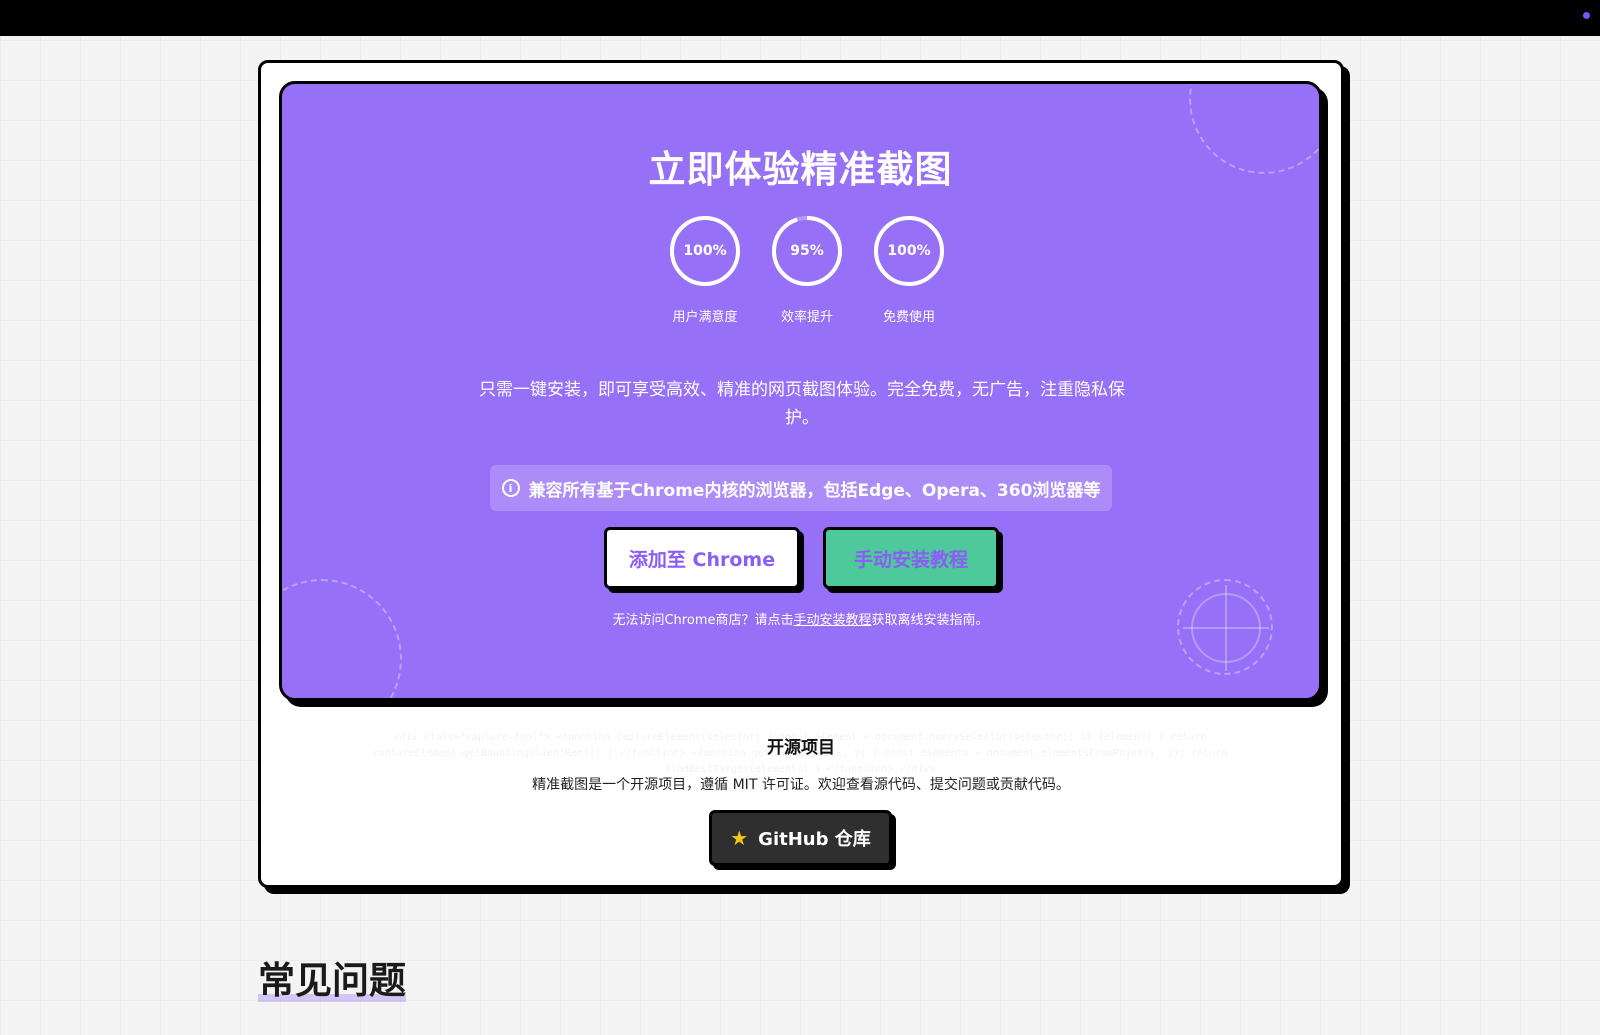  I want to click on github-repo-button: ★ GitHub 仓库, so click(800, 838).